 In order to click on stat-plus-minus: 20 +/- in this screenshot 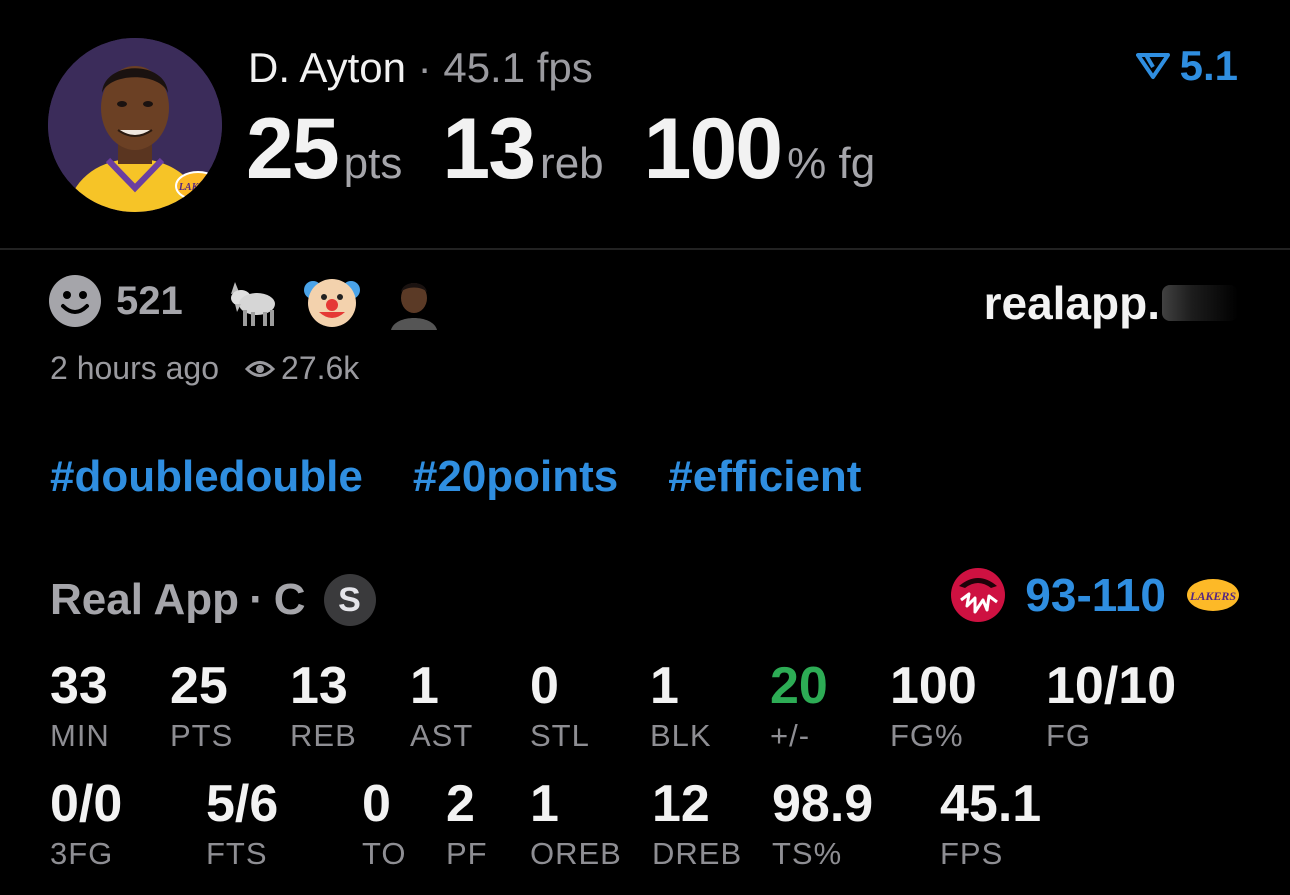, I will do `click(799, 707)`.